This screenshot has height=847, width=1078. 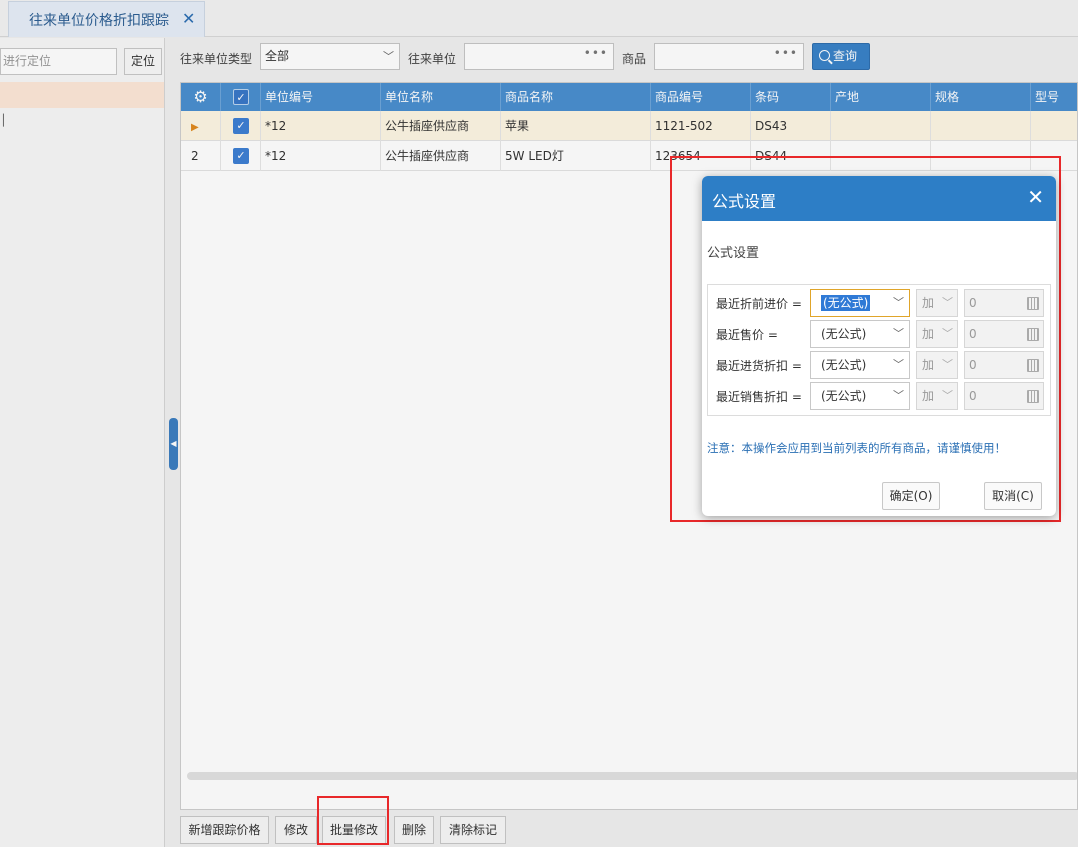 I want to click on dialog-title: 公式设置, so click(x=744, y=201).